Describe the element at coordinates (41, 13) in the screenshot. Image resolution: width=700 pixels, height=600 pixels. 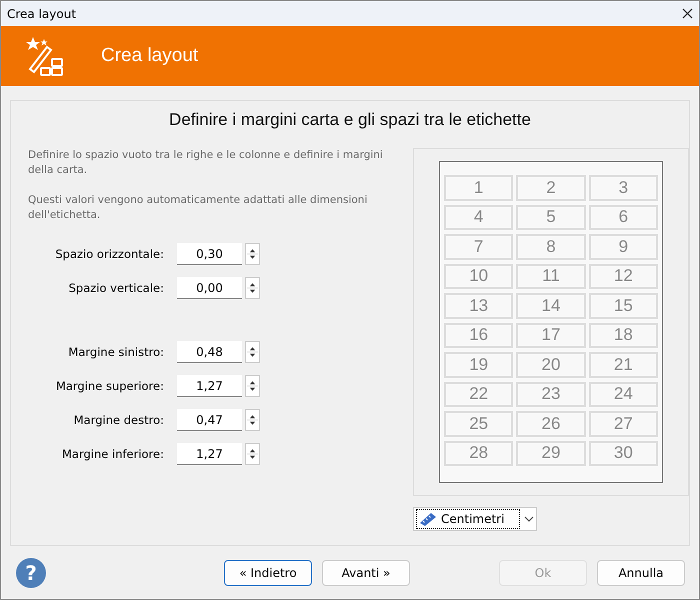
I see `window-title: Crea layout` at that location.